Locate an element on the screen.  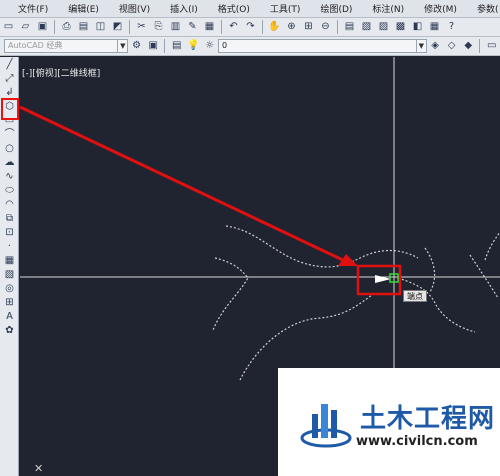
redo-icon: ↷ is located at coordinates (250, 27).